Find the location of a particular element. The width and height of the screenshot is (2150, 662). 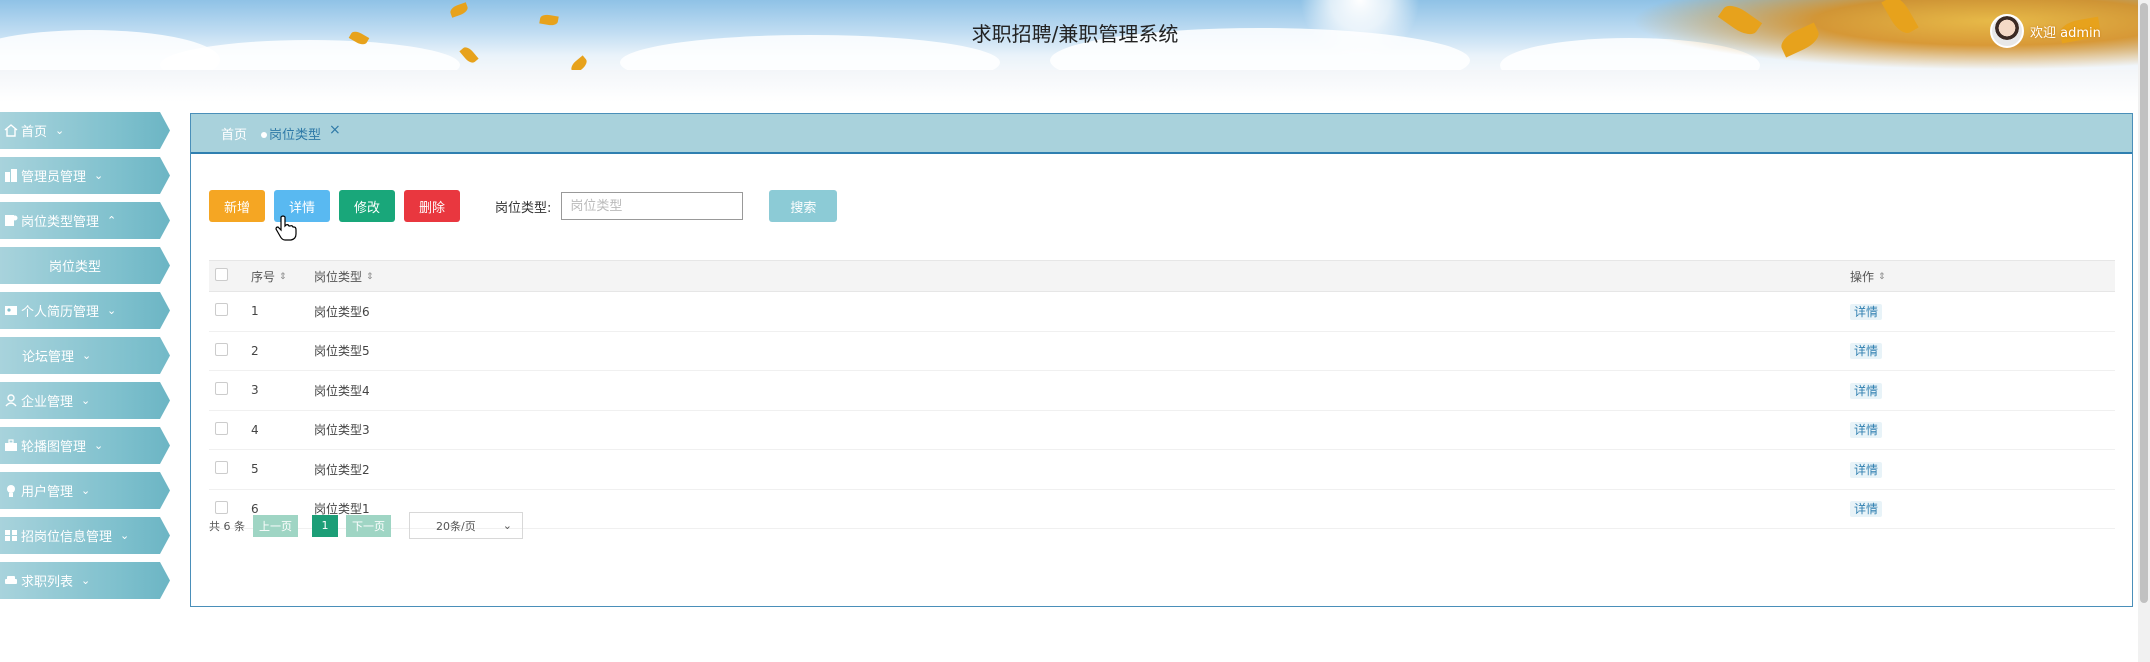

header-label: 岗位类型 is located at coordinates (338, 276).